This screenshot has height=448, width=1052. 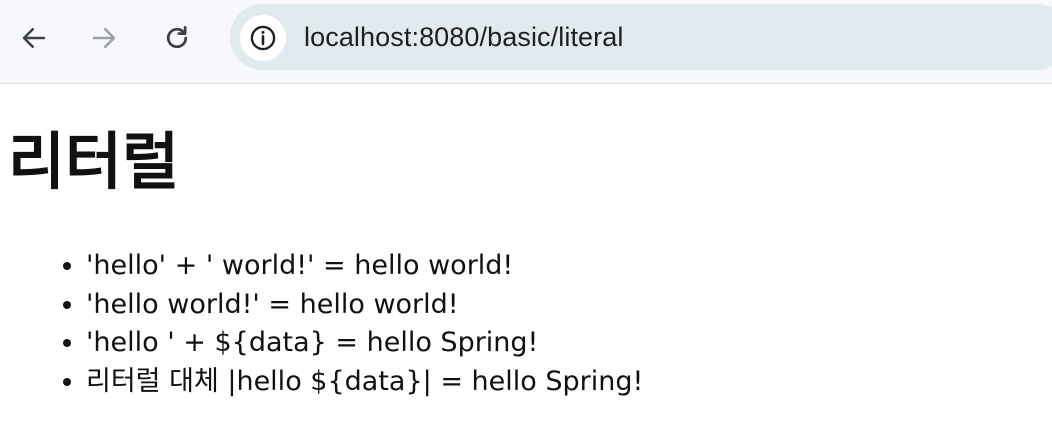 I want to click on forward-button, so click(x=104, y=38).